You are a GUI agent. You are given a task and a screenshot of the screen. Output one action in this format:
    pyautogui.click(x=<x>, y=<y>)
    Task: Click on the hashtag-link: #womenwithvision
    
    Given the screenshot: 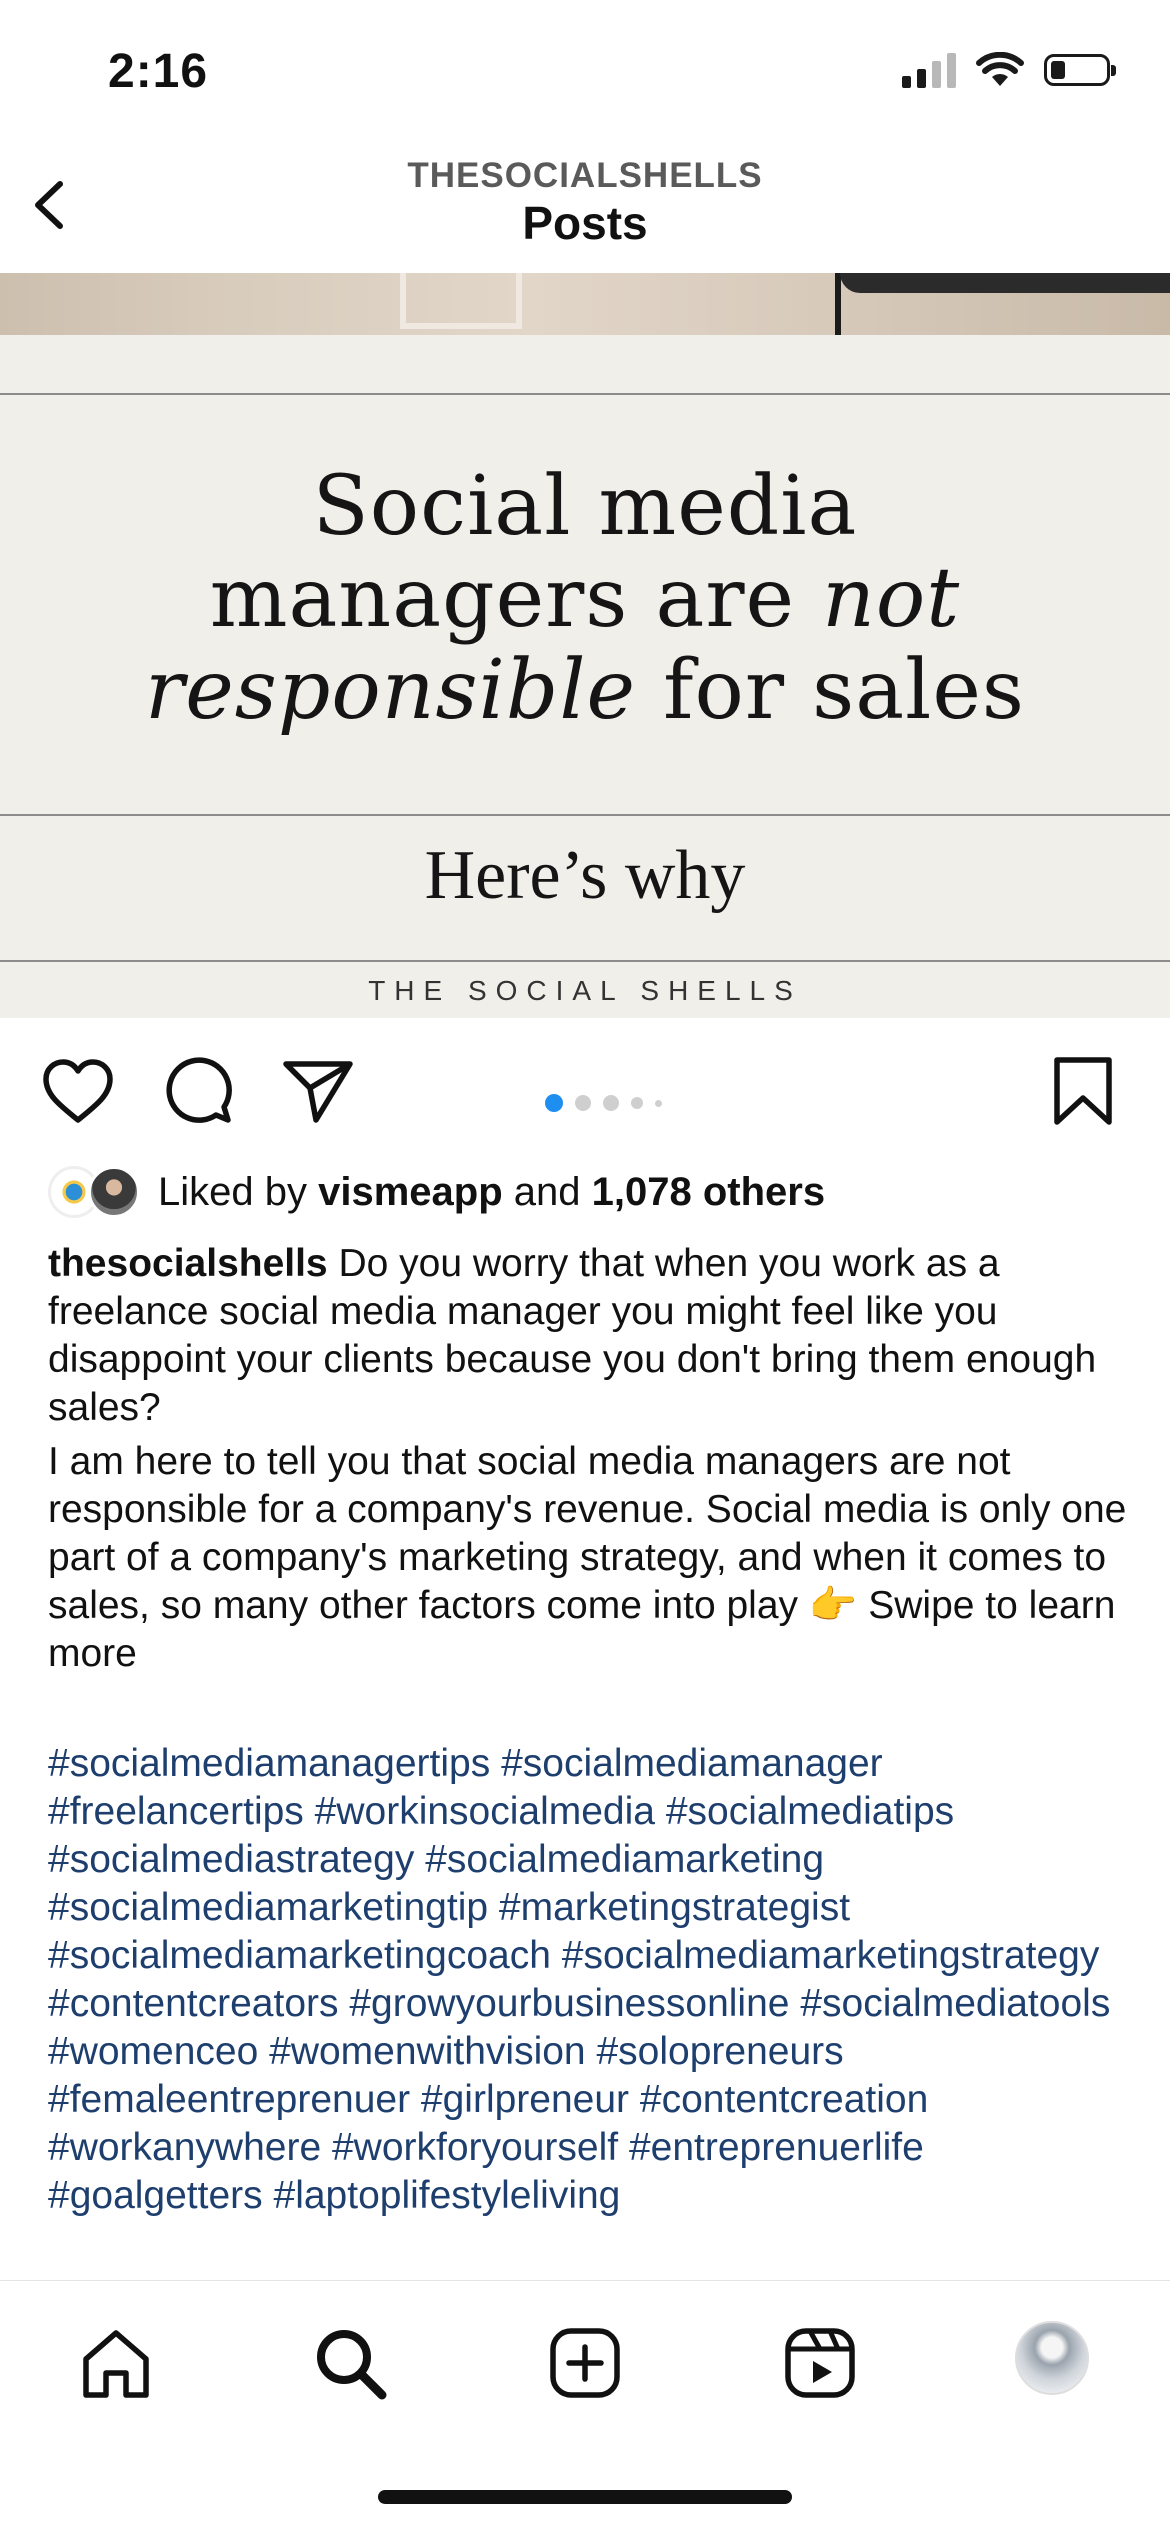 What is the action you would take?
    pyautogui.click(x=427, y=2051)
    